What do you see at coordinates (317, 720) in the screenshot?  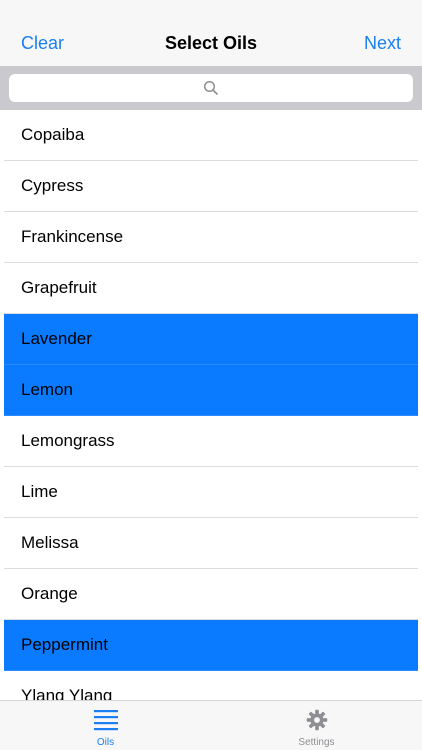 I see `gear-icon` at bounding box center [317, 720].